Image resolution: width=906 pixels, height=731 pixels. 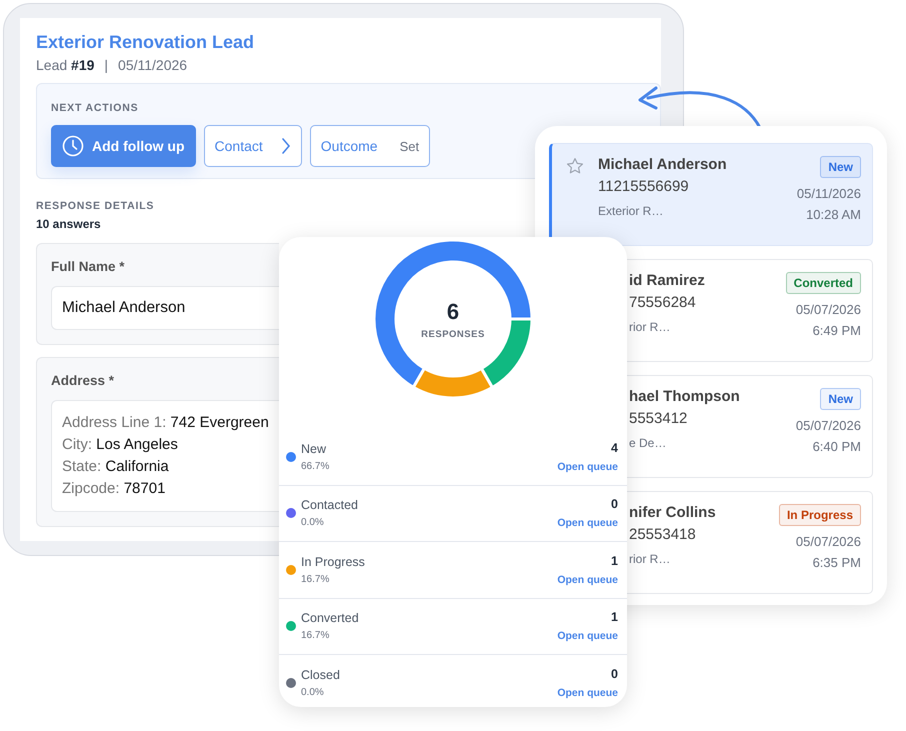 I want to click on lead-list-item: nifer Collins 25553418 rior R… In Progress 05/07/2026 6:35 PM, so click(x=750, y=542).